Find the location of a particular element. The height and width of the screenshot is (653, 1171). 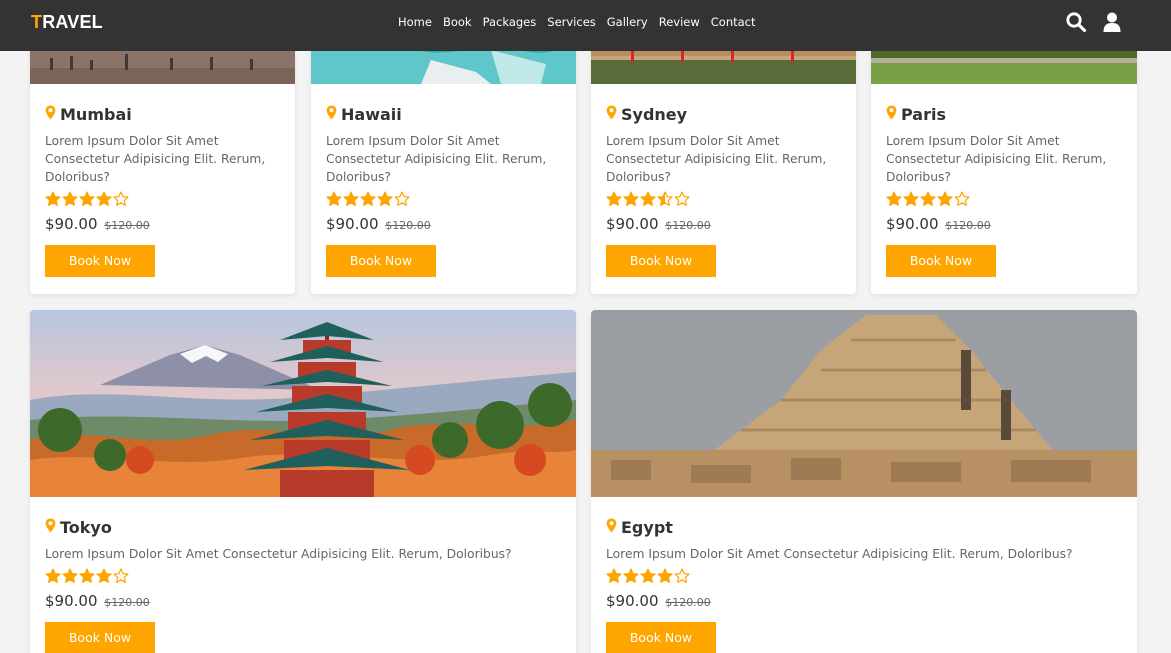

brand-logo: TRAVEL is located at coordinates (67, 22).